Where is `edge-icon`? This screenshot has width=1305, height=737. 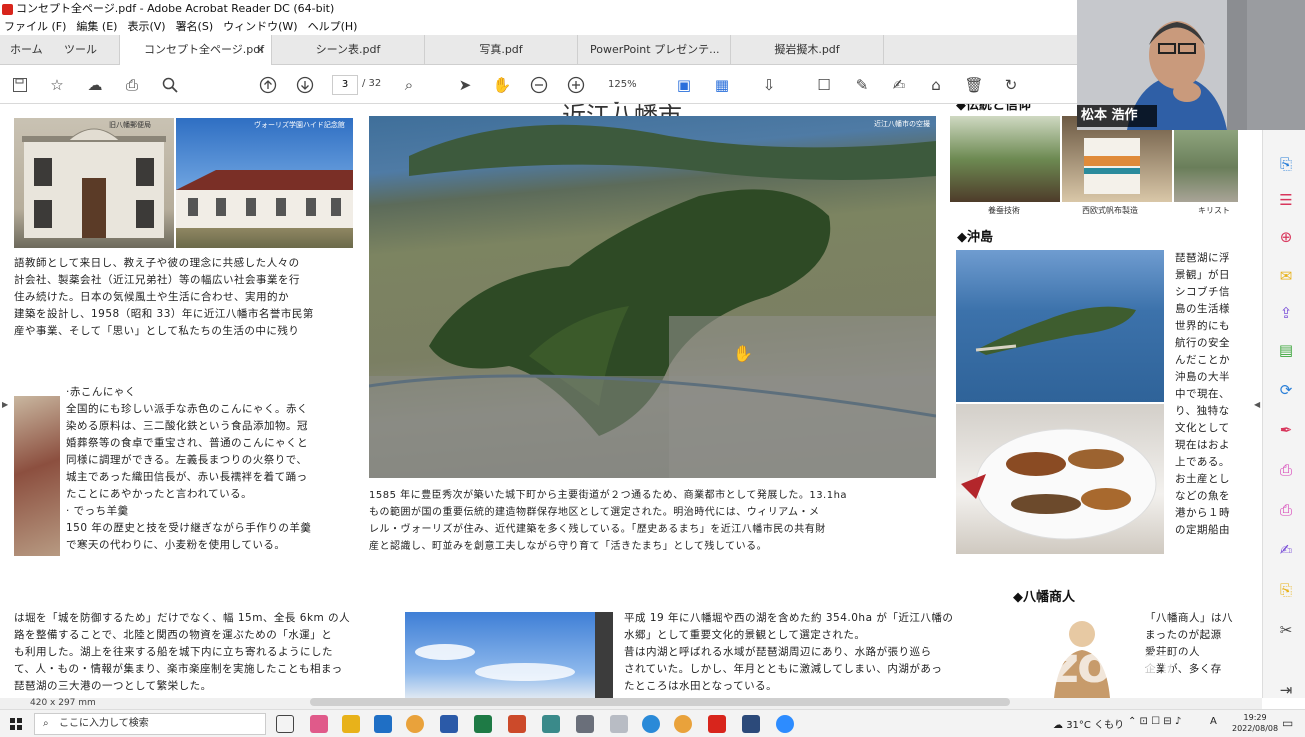 edge-icon is located at coordinates (651, 724).